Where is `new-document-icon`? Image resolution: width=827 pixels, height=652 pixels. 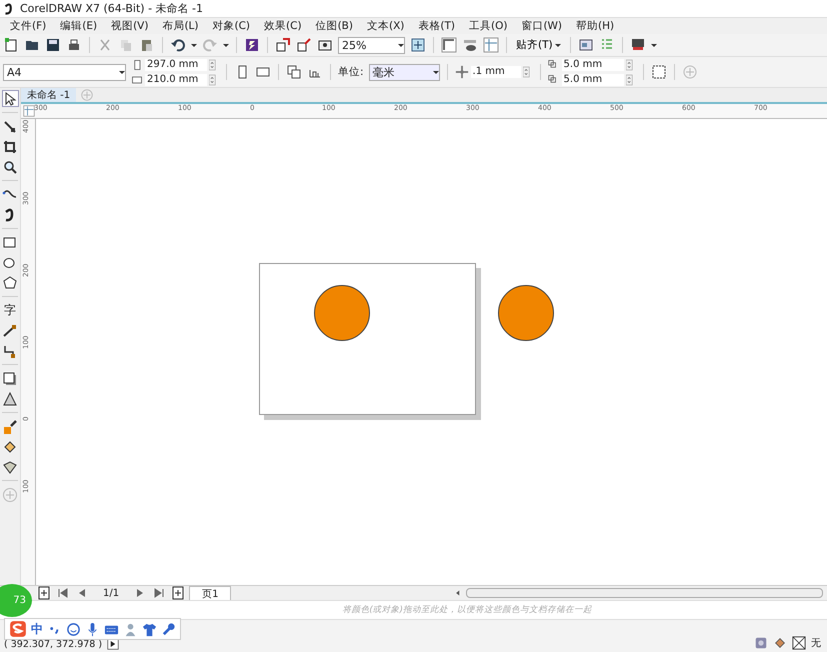 new-document-icon is located at coordinates (11, 45).